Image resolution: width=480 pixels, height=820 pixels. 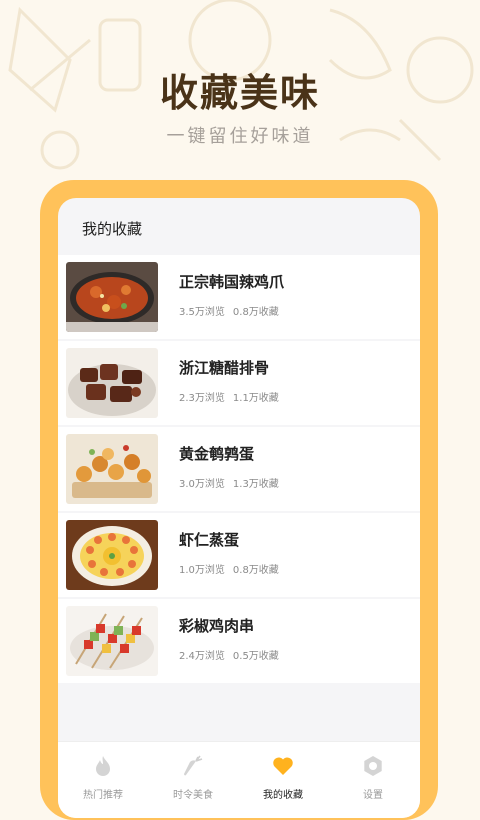 I want to click on flame-icon, so click(x=103, y=766).